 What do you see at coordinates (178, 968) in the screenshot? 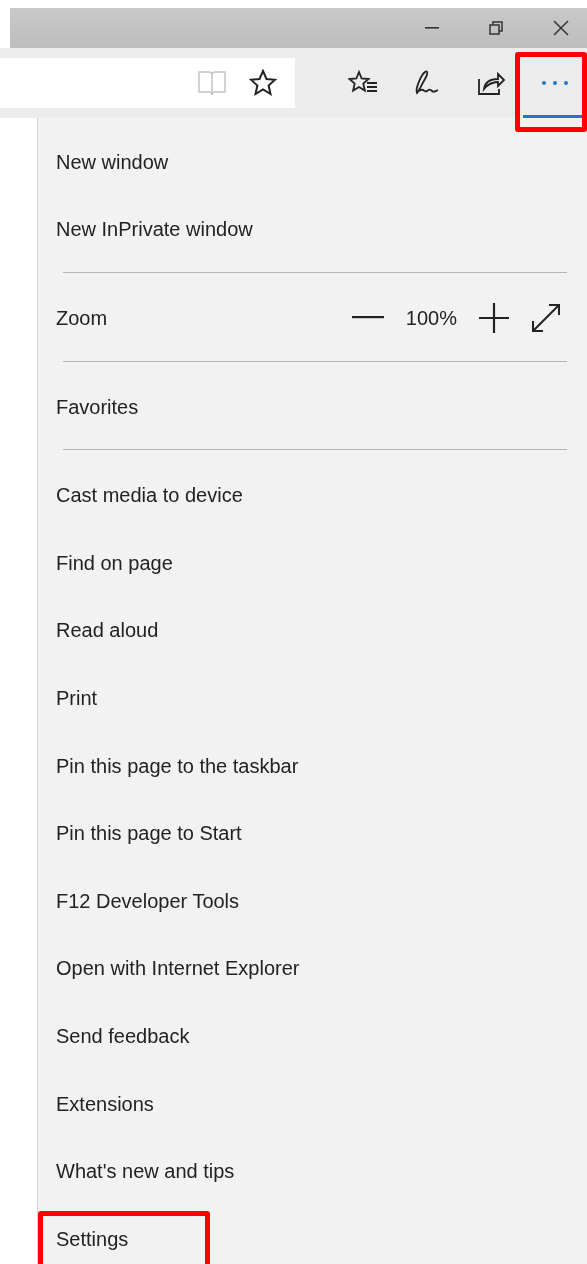
I see `menu-item: Open with Internet Explorer` at bounding box center [178, 968].